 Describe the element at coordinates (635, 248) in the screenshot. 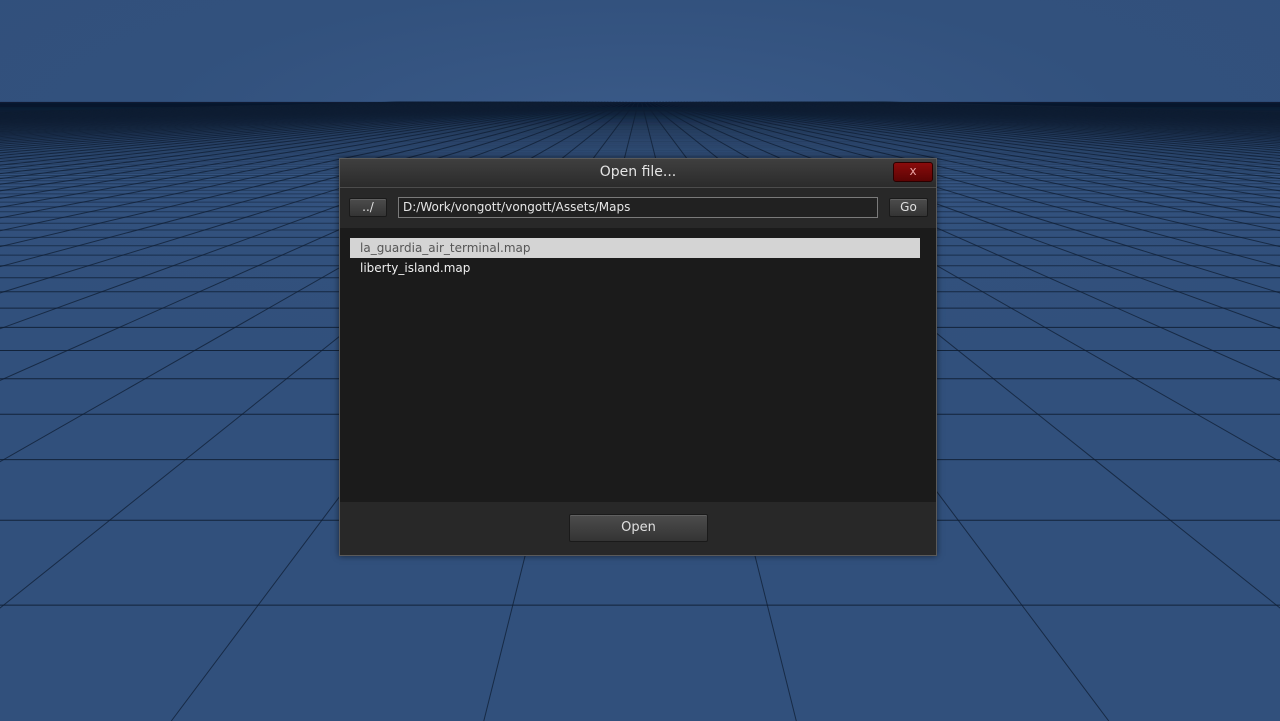

I see `file-item-la-guardia-air-terminal: la_guardia_air_terminal.map` at that location.